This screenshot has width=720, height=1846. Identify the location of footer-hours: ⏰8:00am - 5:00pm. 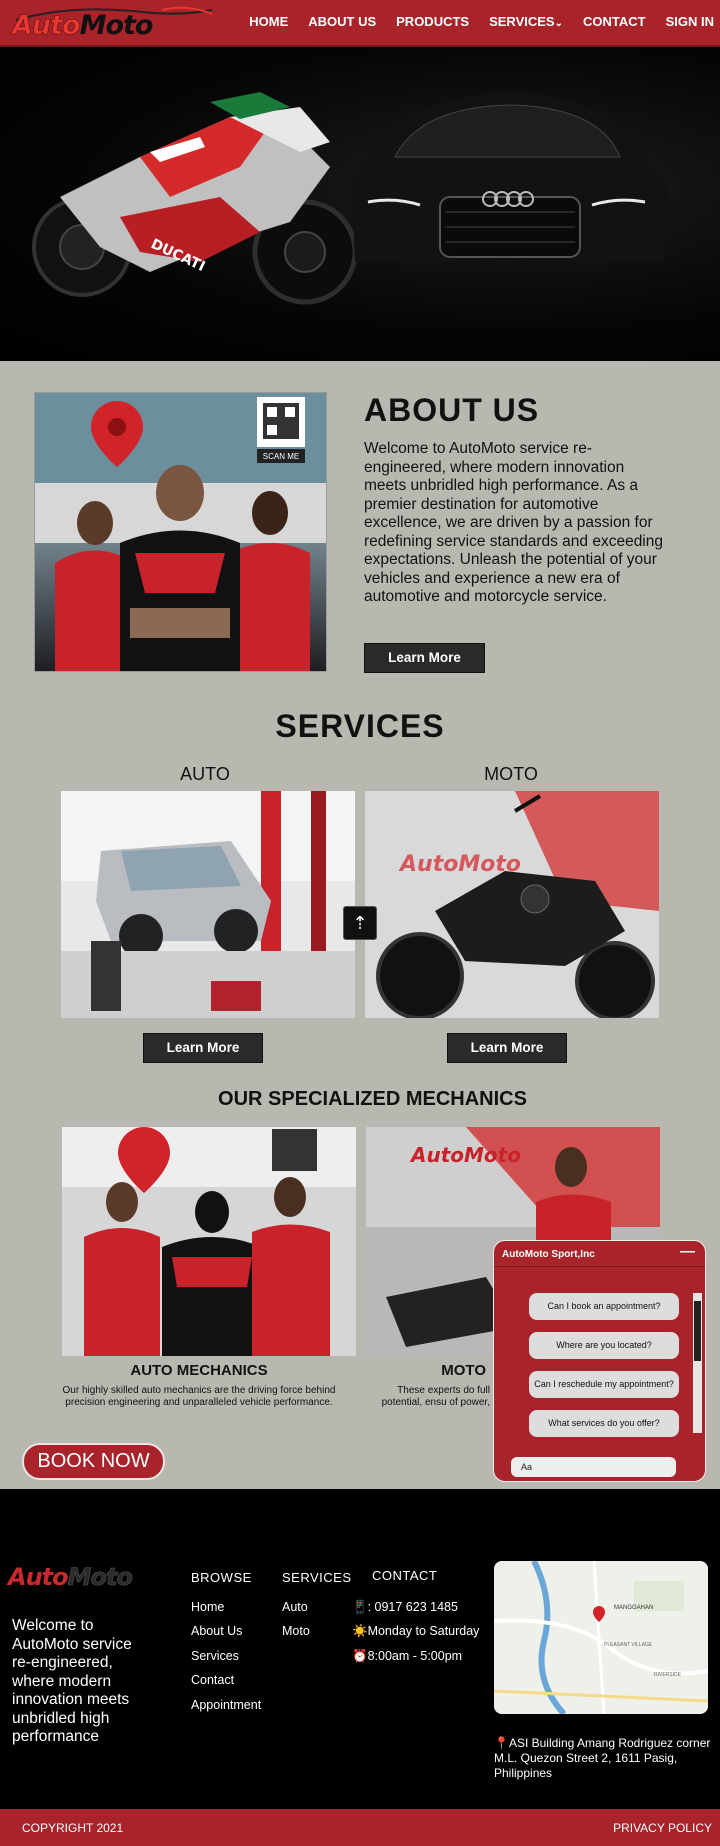
(407, 1656).